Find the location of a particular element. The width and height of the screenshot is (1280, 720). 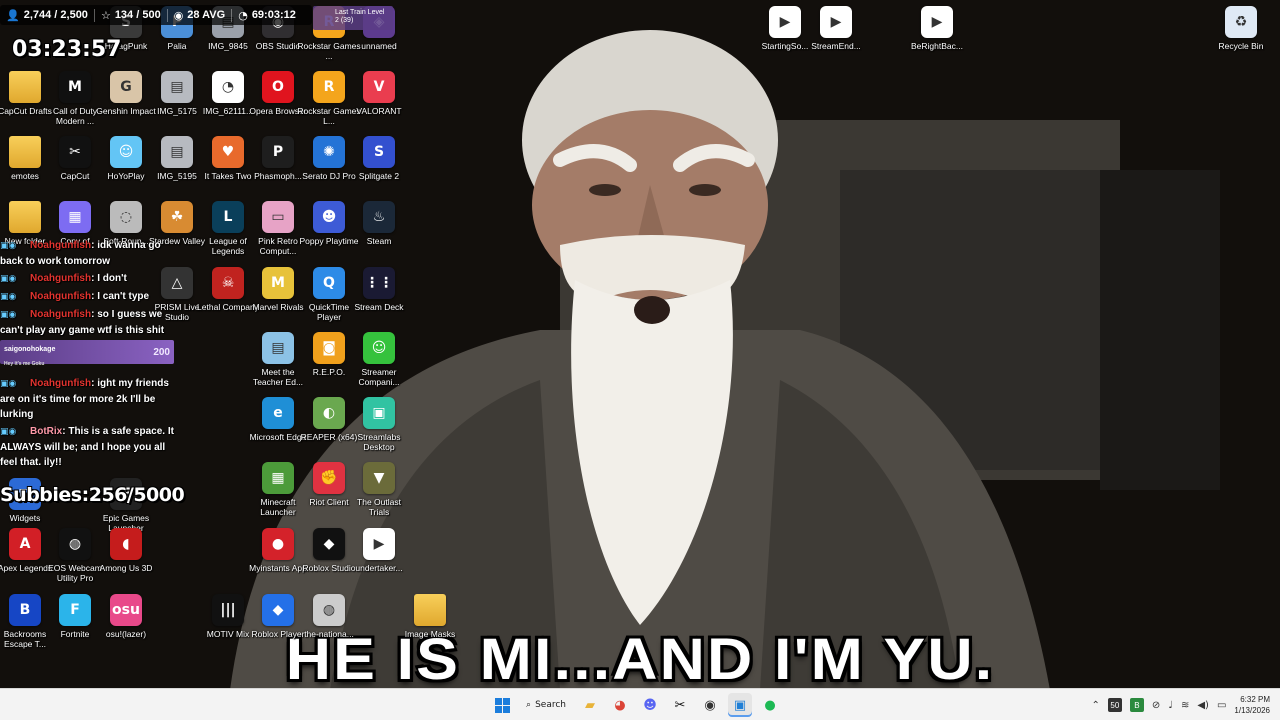

obs-button: ◉ is located at coordinates (710, 705).